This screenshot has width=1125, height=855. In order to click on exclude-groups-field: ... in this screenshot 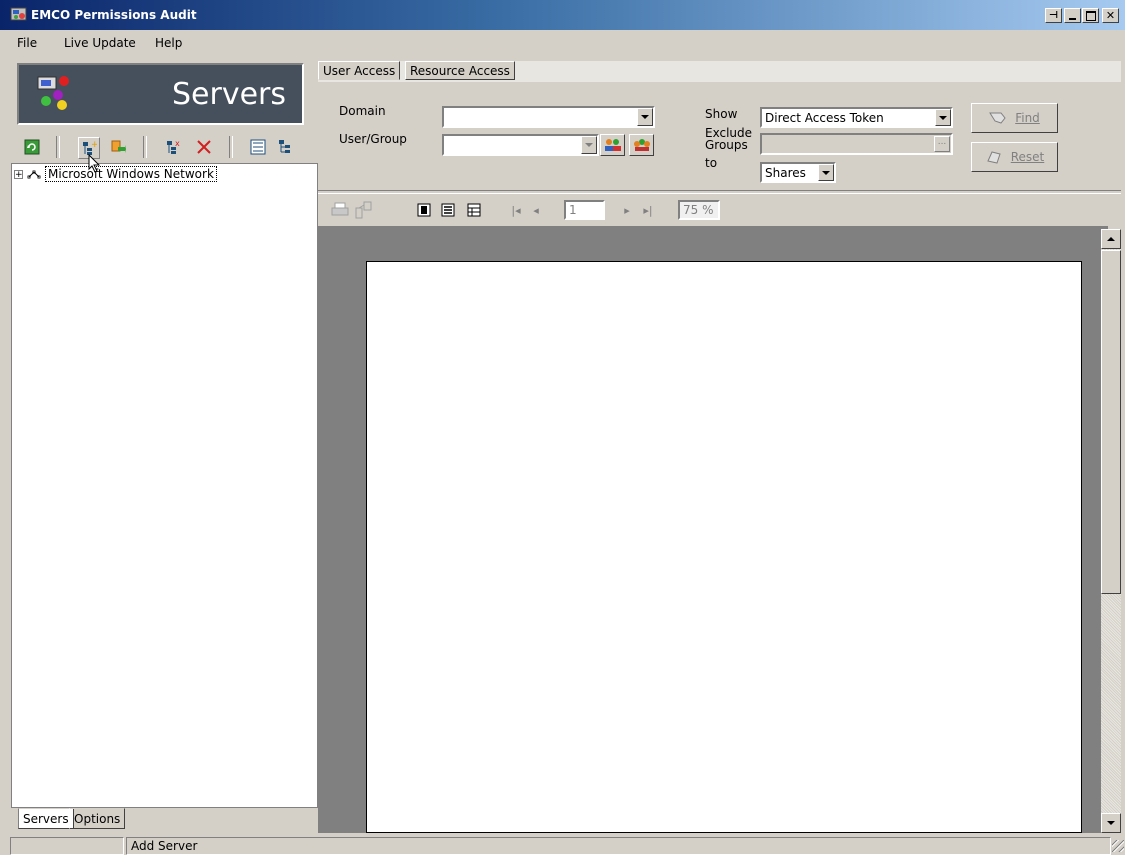, I will do `click(856, 144)`.